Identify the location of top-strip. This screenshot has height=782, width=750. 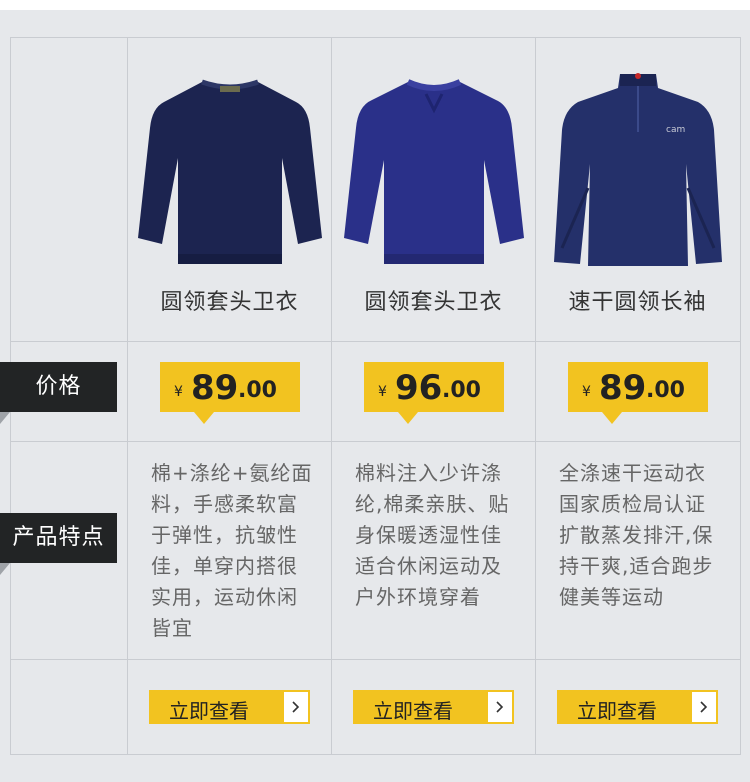
(375, 5).